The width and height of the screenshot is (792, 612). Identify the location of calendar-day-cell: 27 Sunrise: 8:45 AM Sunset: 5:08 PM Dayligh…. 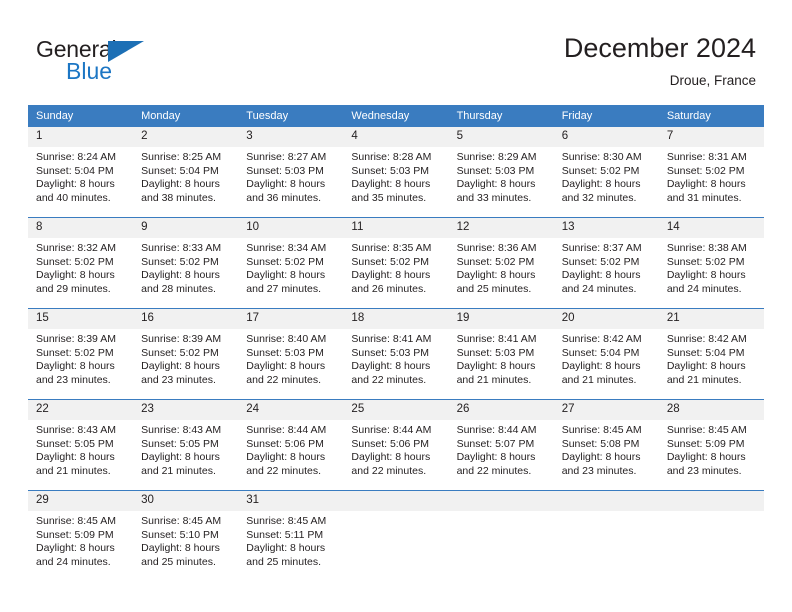
(606, 445).